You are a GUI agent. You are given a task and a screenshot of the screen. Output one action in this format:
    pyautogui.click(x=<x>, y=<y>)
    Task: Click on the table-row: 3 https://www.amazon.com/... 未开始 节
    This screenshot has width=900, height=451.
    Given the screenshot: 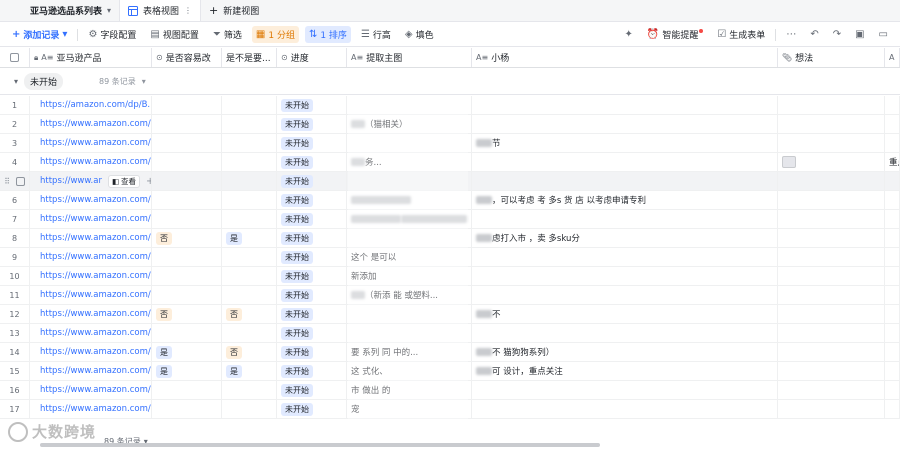 What is the action you would take?
    pyautogui.click(x=450, y=143)
    